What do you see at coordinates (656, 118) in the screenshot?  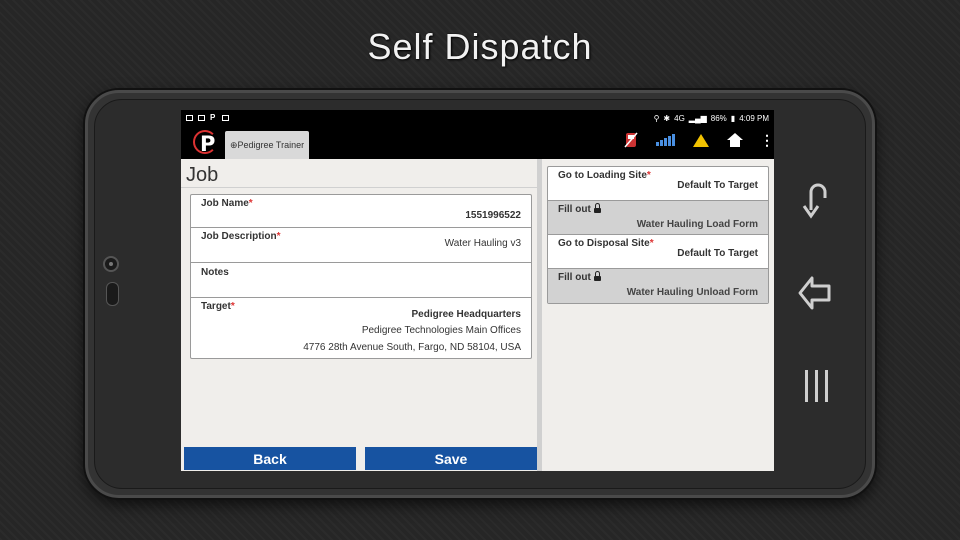 I see `location-icon: ⚲` at bounding box center [656, 118].